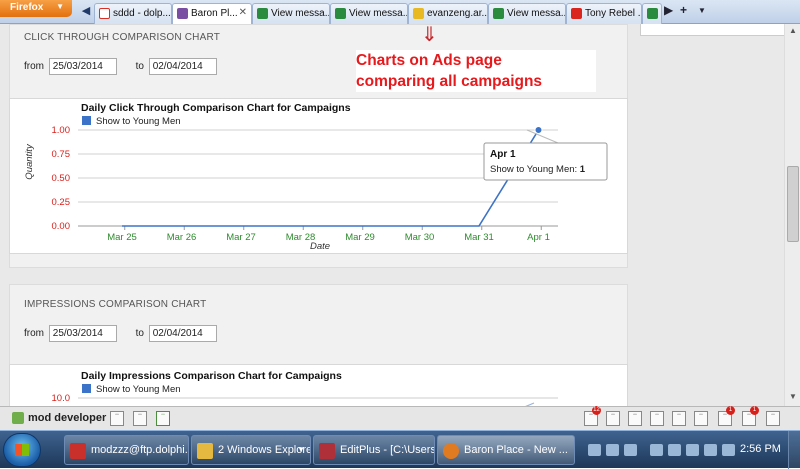 This screenshot has height=469, width=800. Describe the element at coordinates (29, 161) in the screenshot. I see `y-axis-label: Quantity` at that location.